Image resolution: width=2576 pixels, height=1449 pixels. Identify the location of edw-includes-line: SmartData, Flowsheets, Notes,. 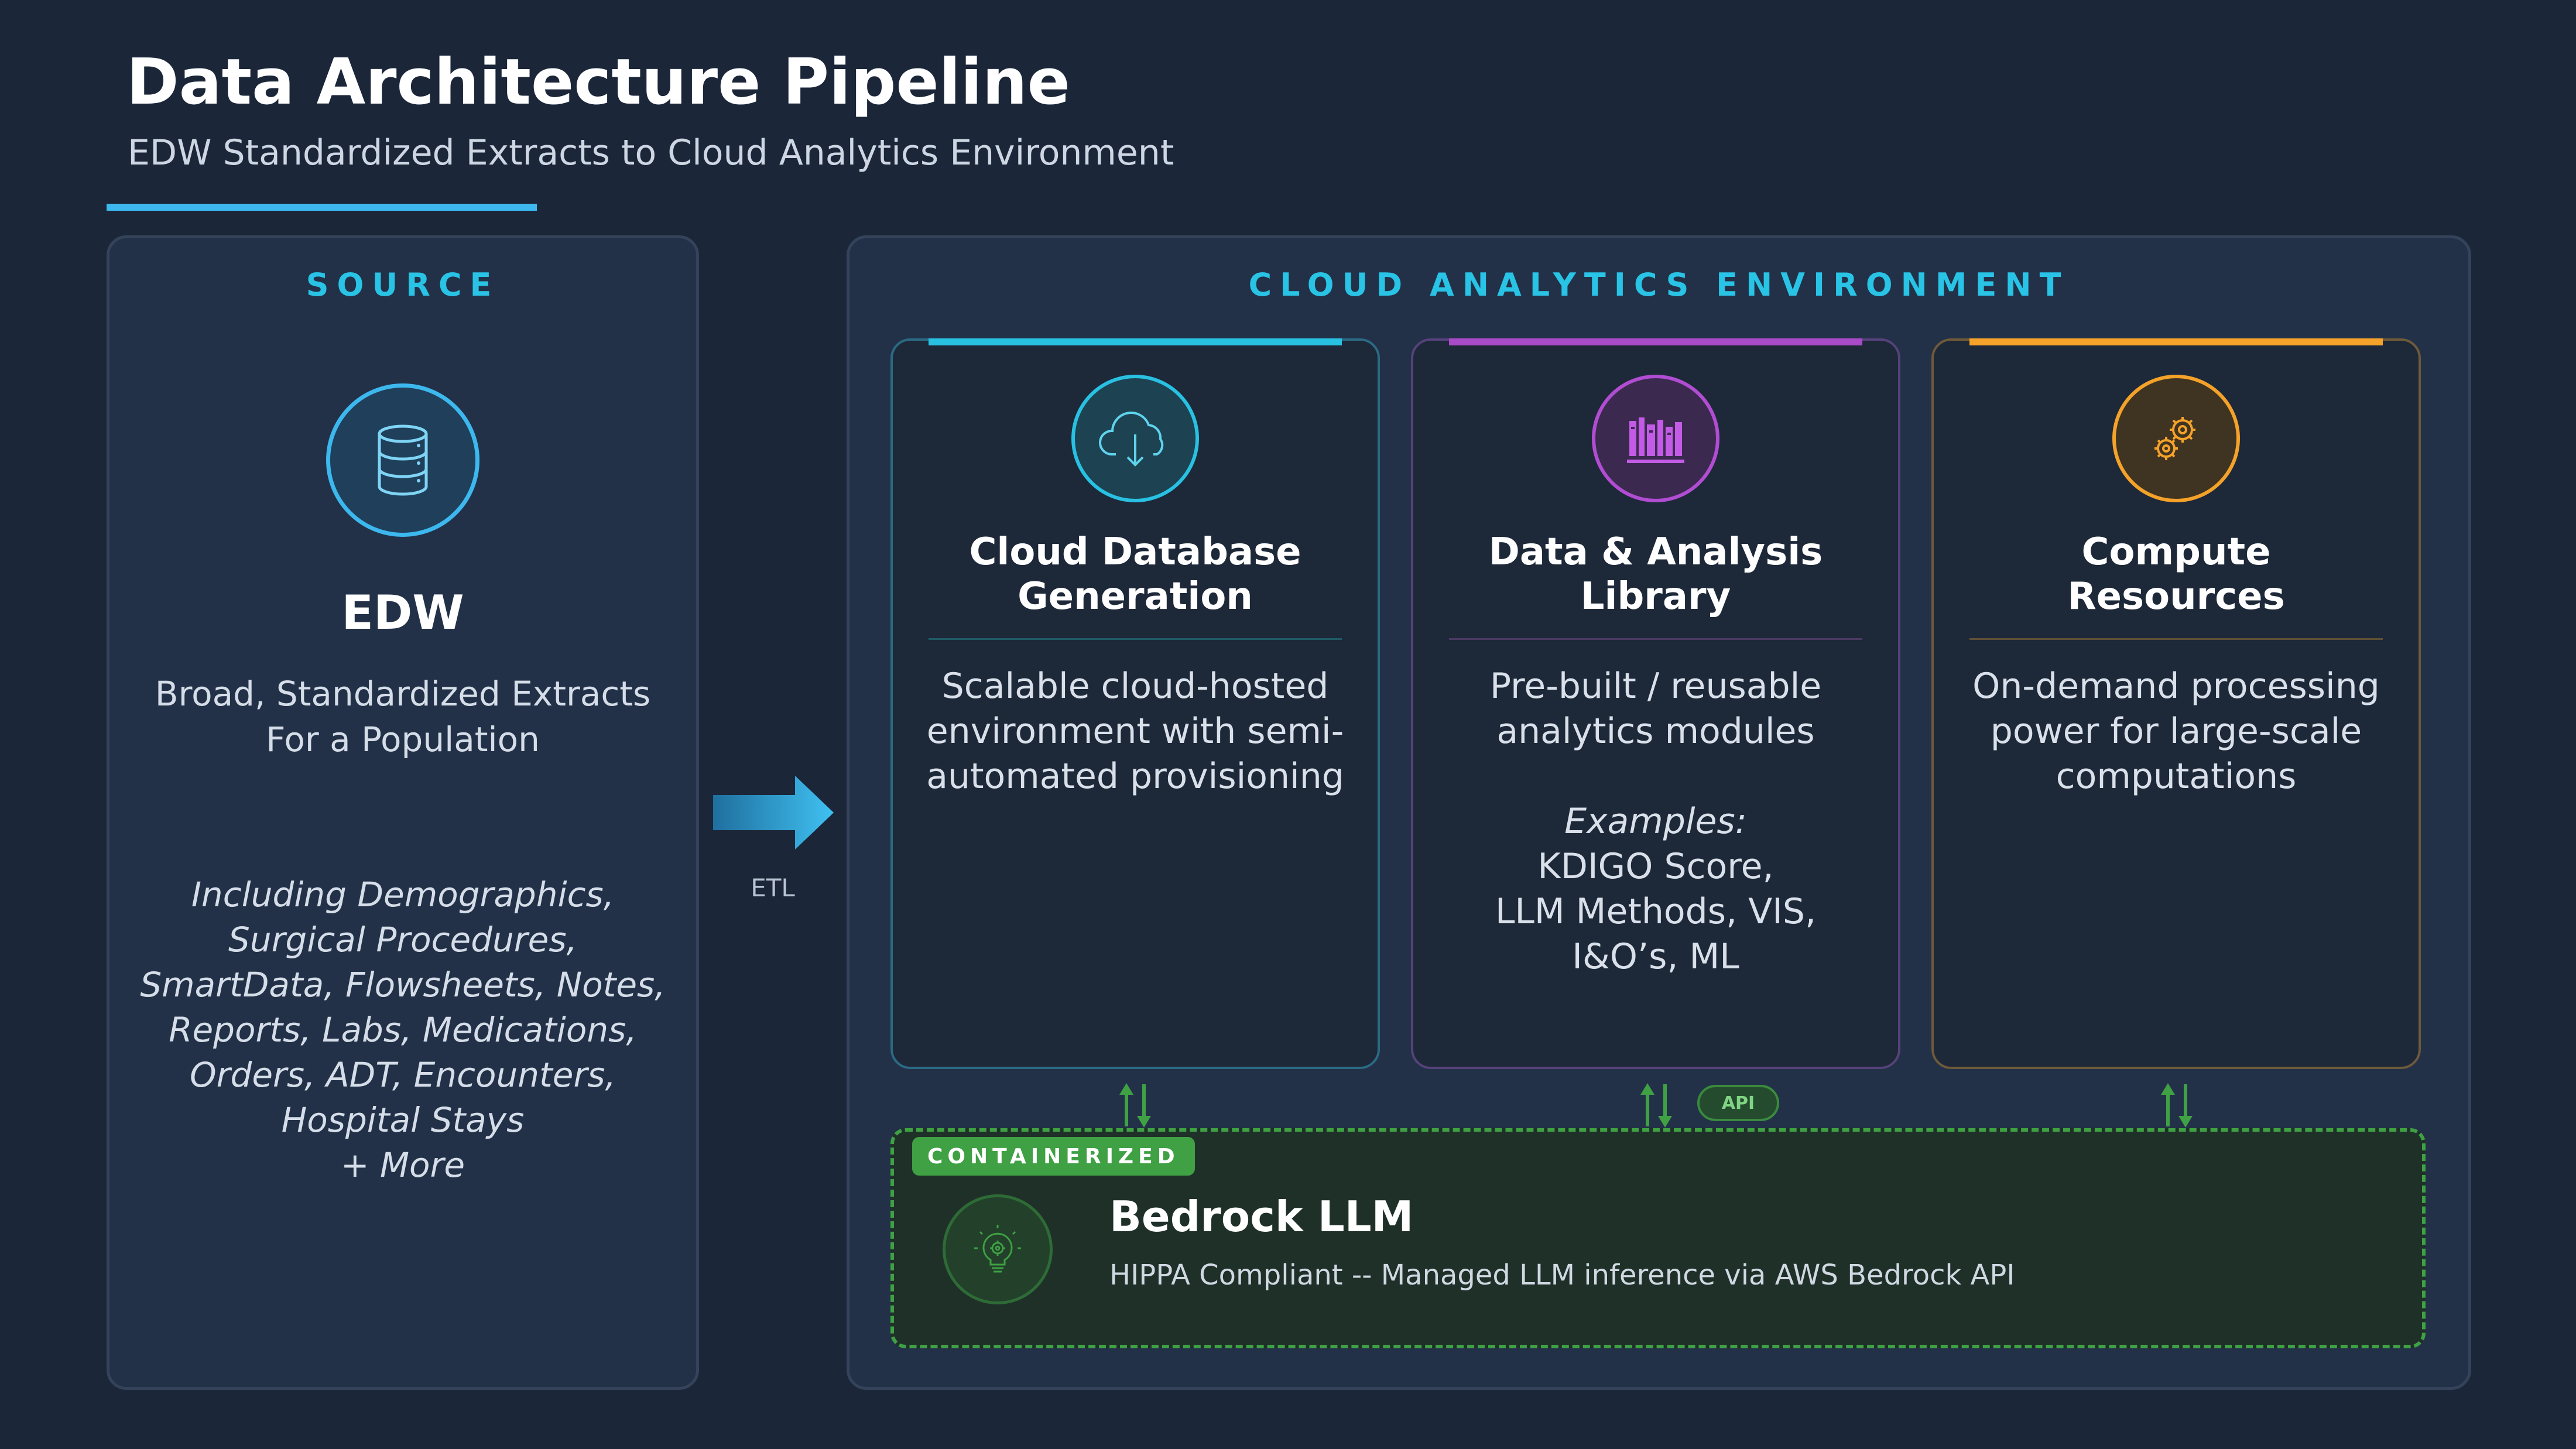
(403, 985).